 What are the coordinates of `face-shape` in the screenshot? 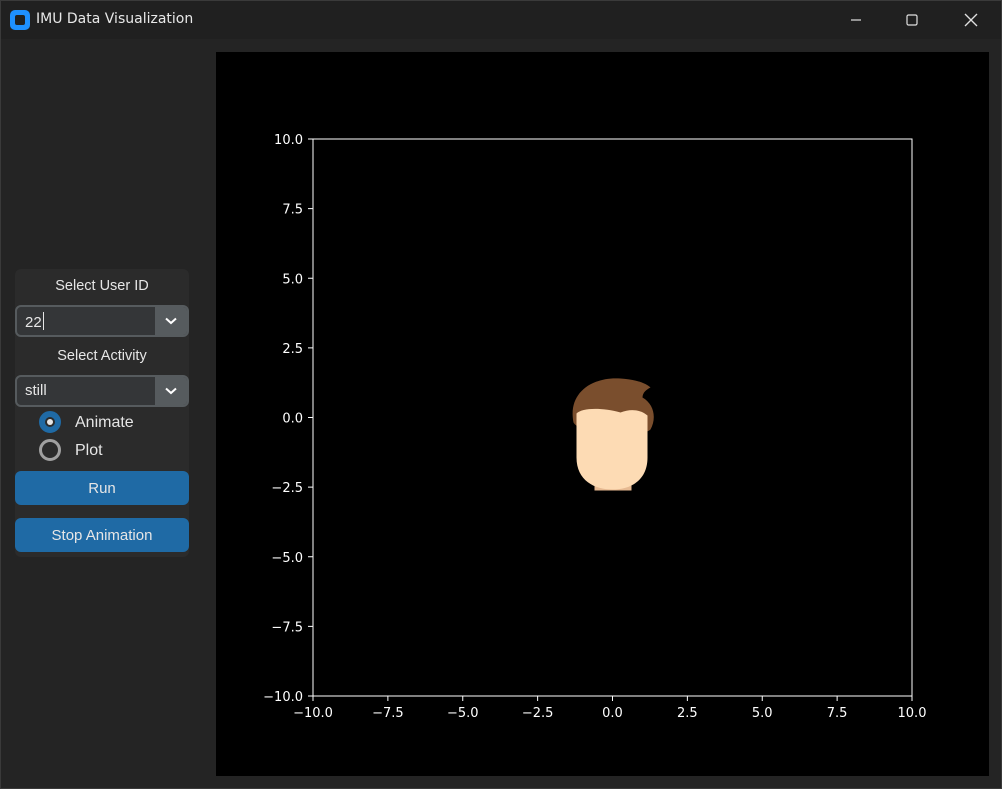 It's located at (612, 449).